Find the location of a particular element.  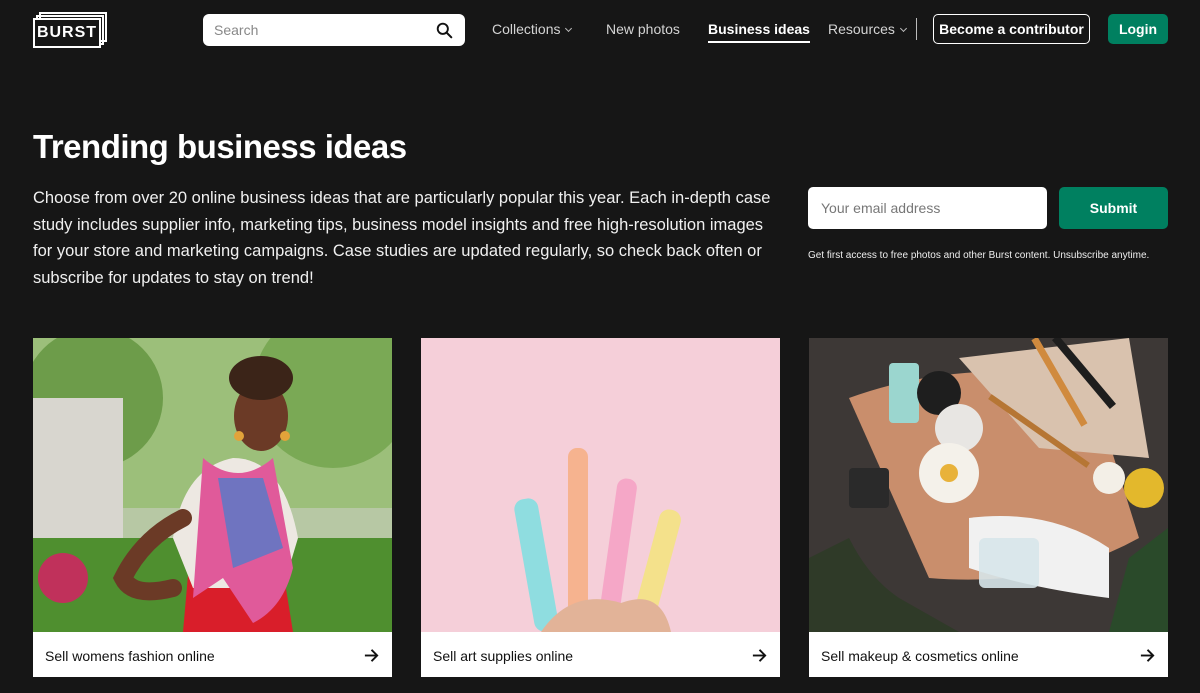

nav-collections: Collections is located at coordinates (532, 29).